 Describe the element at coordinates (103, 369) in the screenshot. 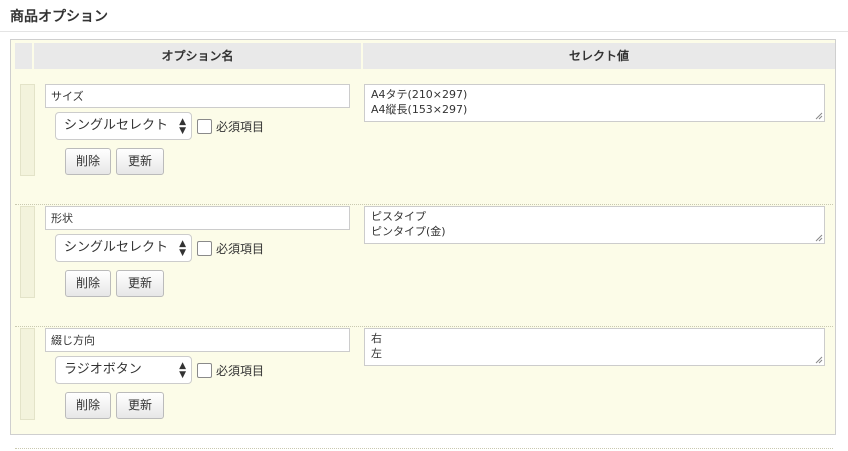

I see `option-type-value: ラジオボタン` at that location.